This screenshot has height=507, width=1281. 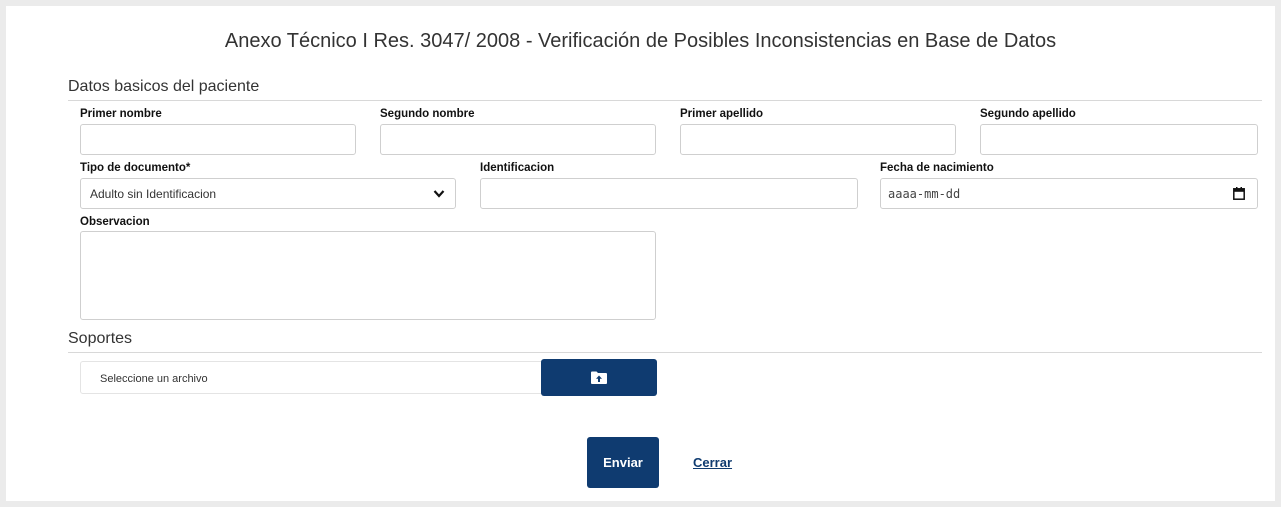 I want to click on observacion-textarea, so click(x=368, y=275).